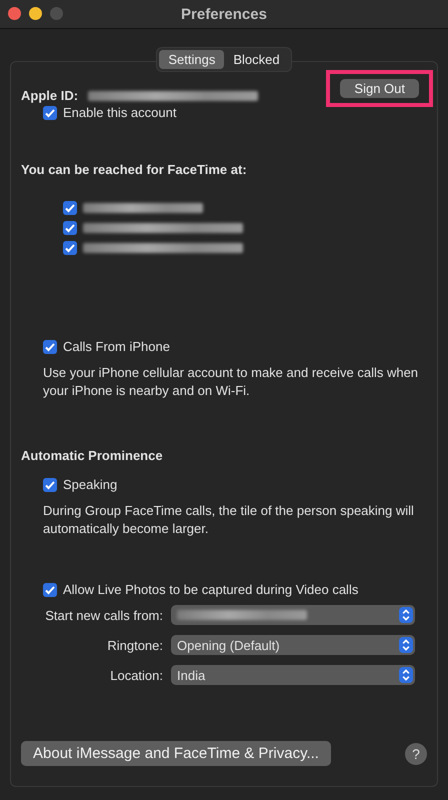  Describe the element at coordinates (224, 14) in the screenshot. I see `window-title: Preferences` at that location.